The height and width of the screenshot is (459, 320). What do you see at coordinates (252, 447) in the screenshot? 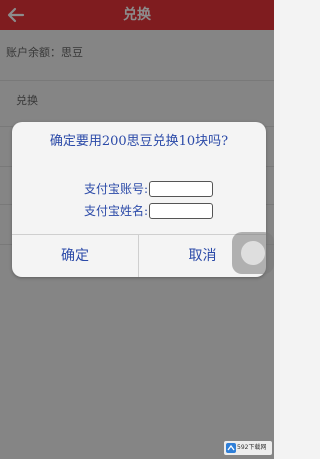
I see `watermark-text: 592下载网` at bounding box center [252, 447].